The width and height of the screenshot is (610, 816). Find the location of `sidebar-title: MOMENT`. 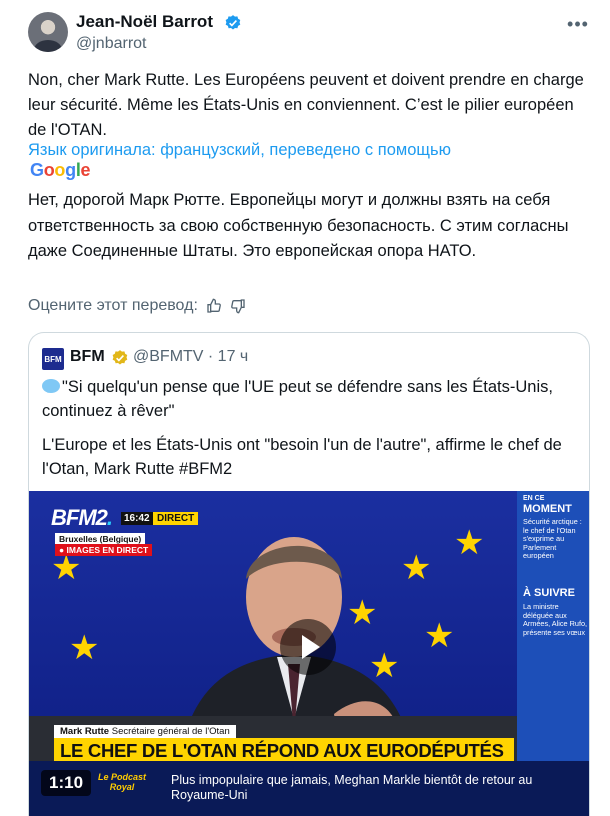

sidebar-title: MOMENT is located at coordinates (547, 509).